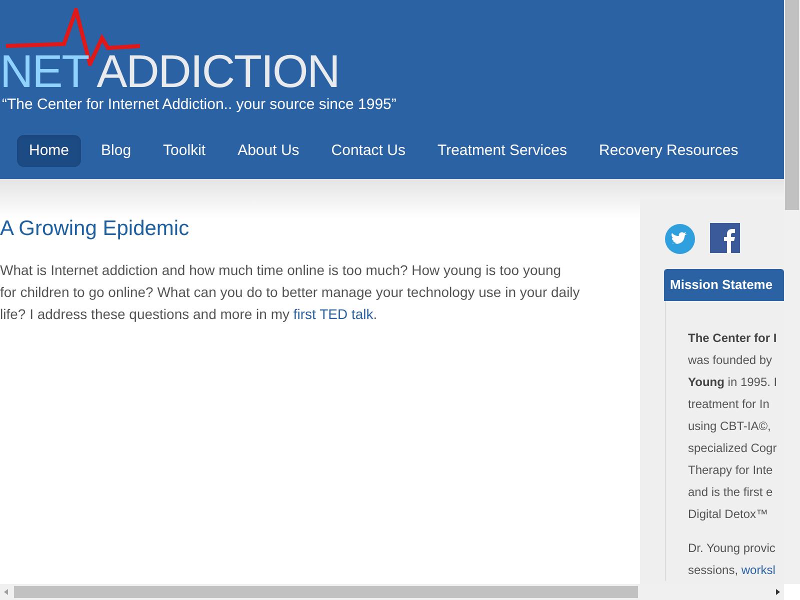 The image size is (800, 600). What do you see at coordinates (732, 570) in the screenshot?
I see `mission-text-line: sessions, worksl` at bounding box center [732, 570].